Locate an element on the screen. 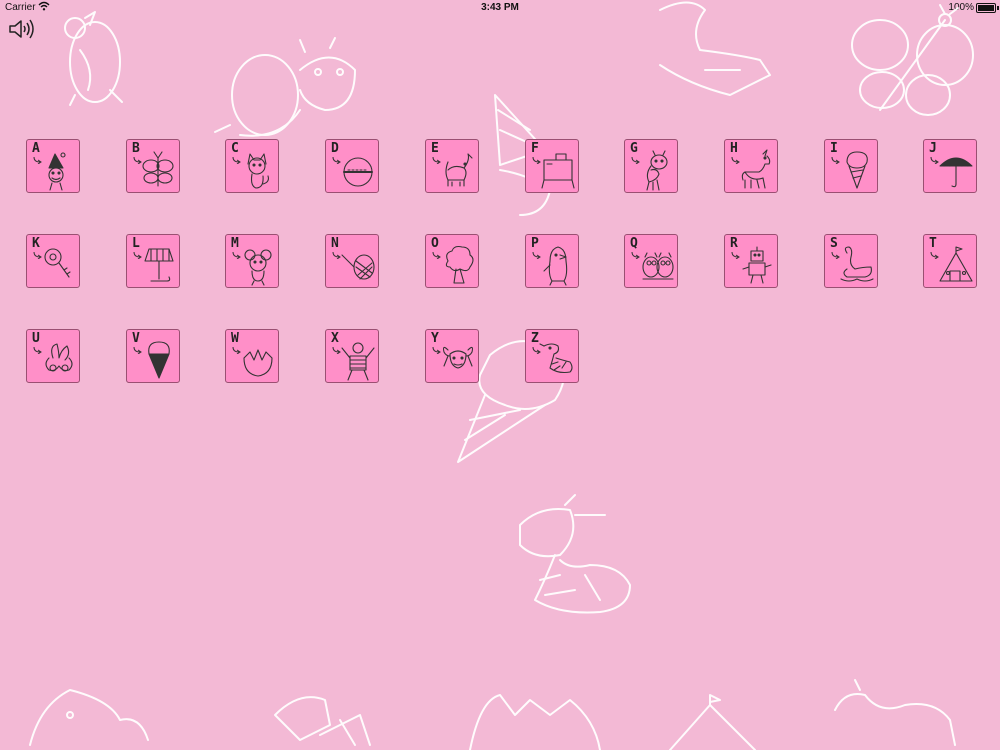 The width and height of the screenshot is (1000, 750). xylophone-boy-icon is located at coordinates (358, 361).